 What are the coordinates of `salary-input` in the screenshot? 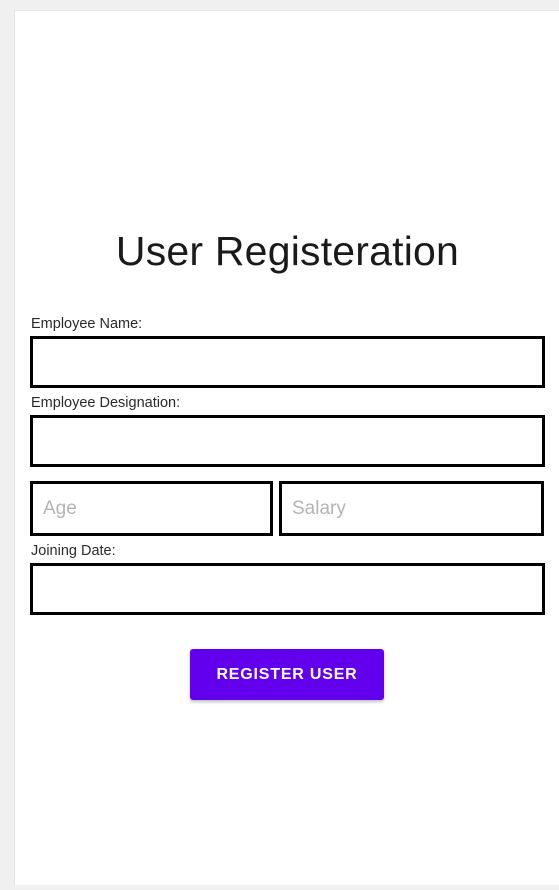 It's located at (411, 508).